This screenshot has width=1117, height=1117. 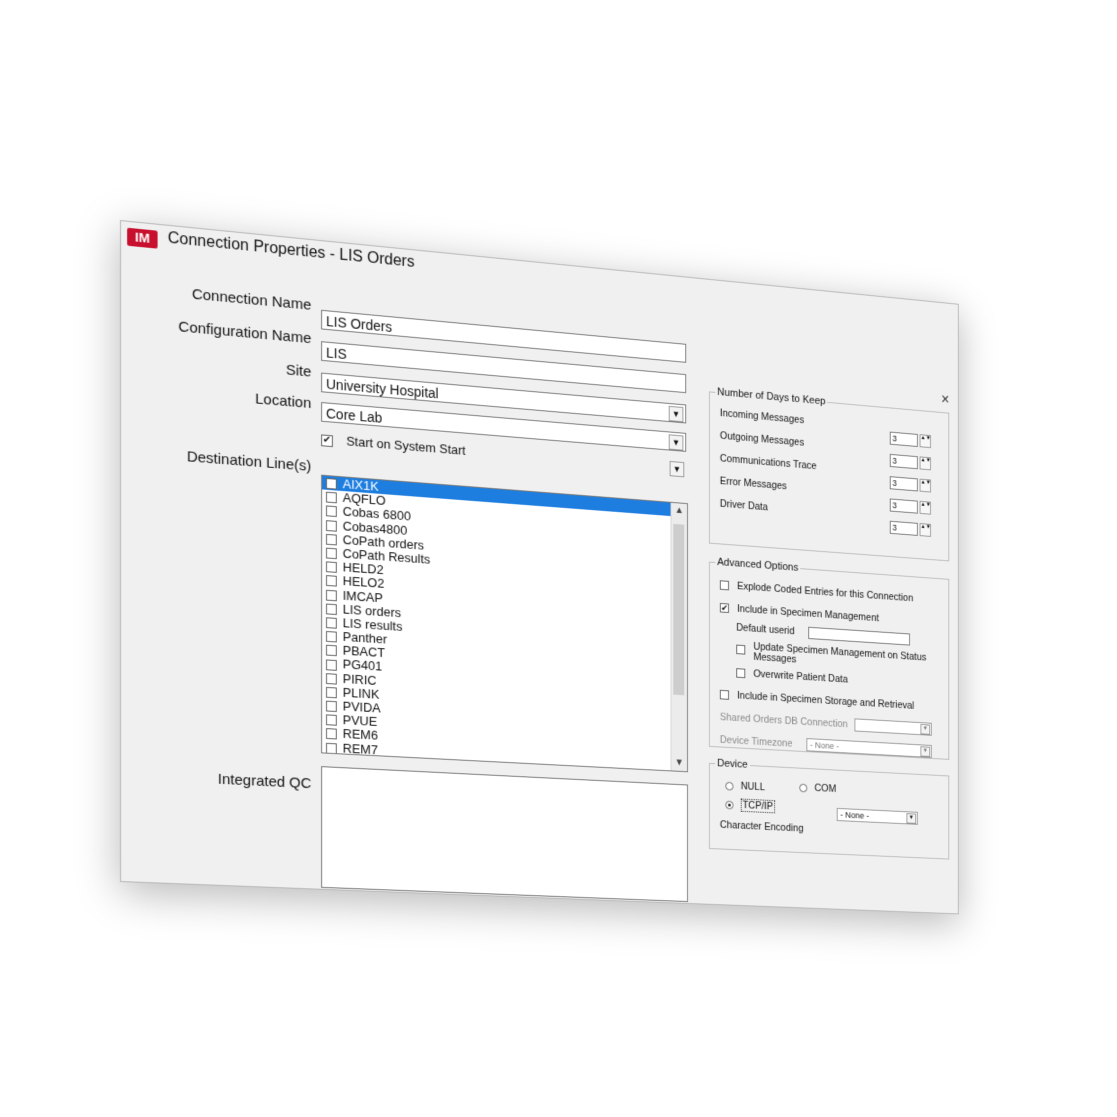 What do you see at coordinates (724, 608) in the screenshot?
I see `include-specimen-mgmt-checkbox: ✔` at bounding box center [724, 608].